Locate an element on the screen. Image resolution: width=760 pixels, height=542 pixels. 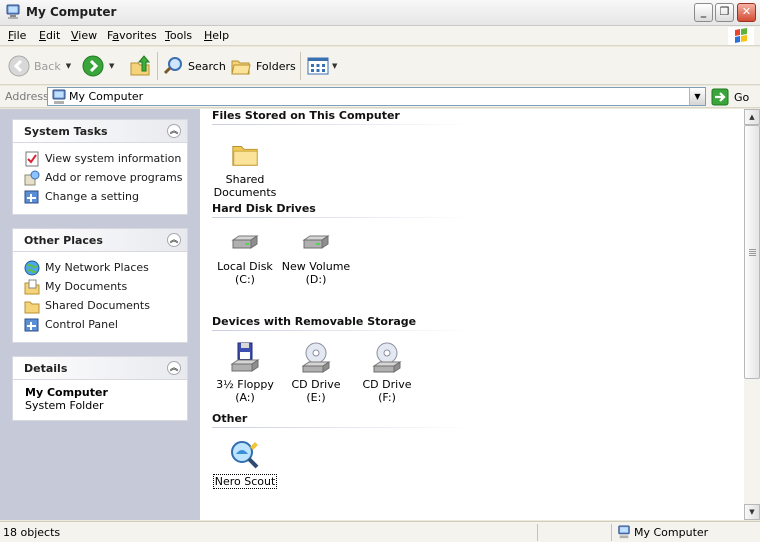
group-header-hard-disk-drives: Hard Disk Drives is located at coordinates (264, 208).